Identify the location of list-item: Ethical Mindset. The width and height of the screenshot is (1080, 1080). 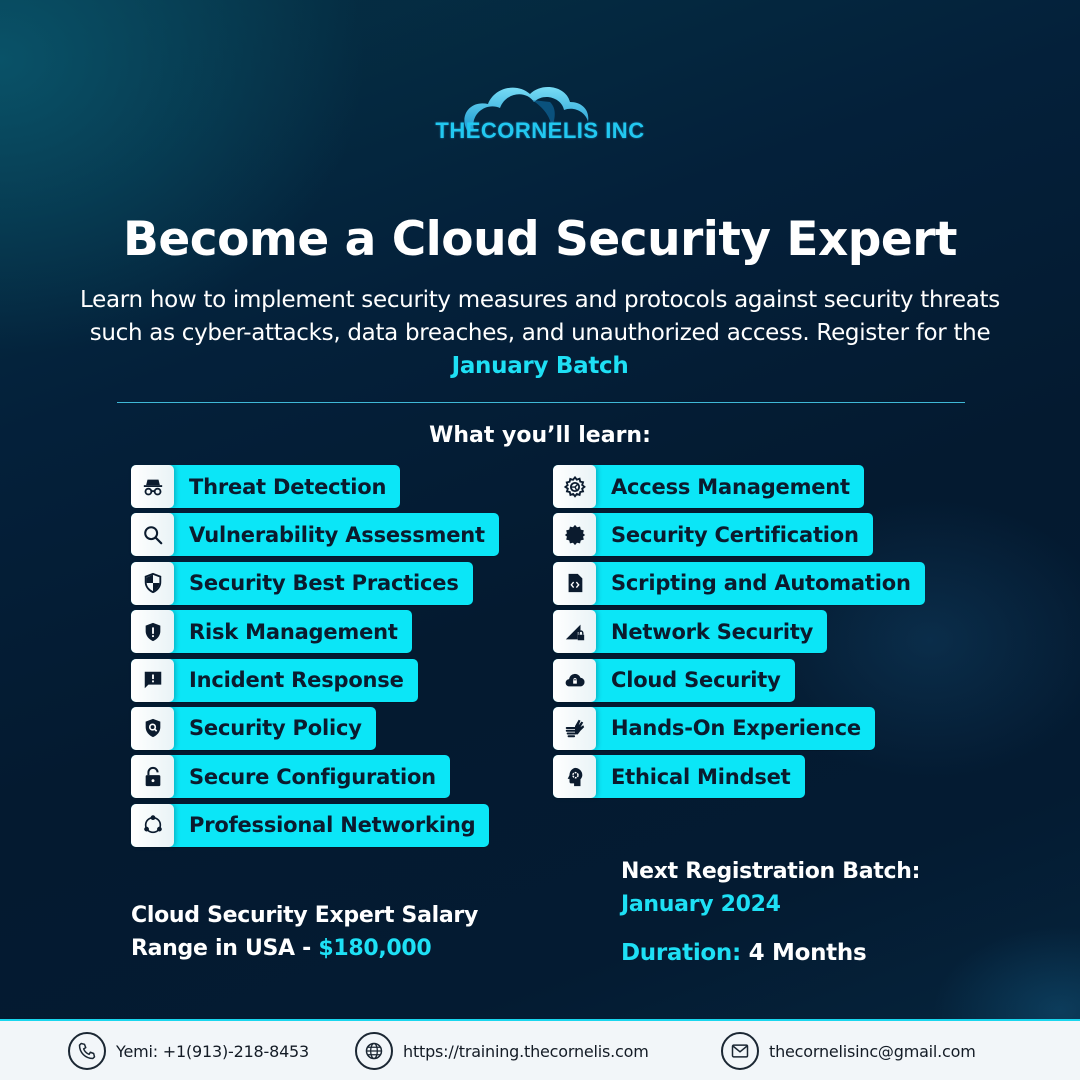
(679, 777).